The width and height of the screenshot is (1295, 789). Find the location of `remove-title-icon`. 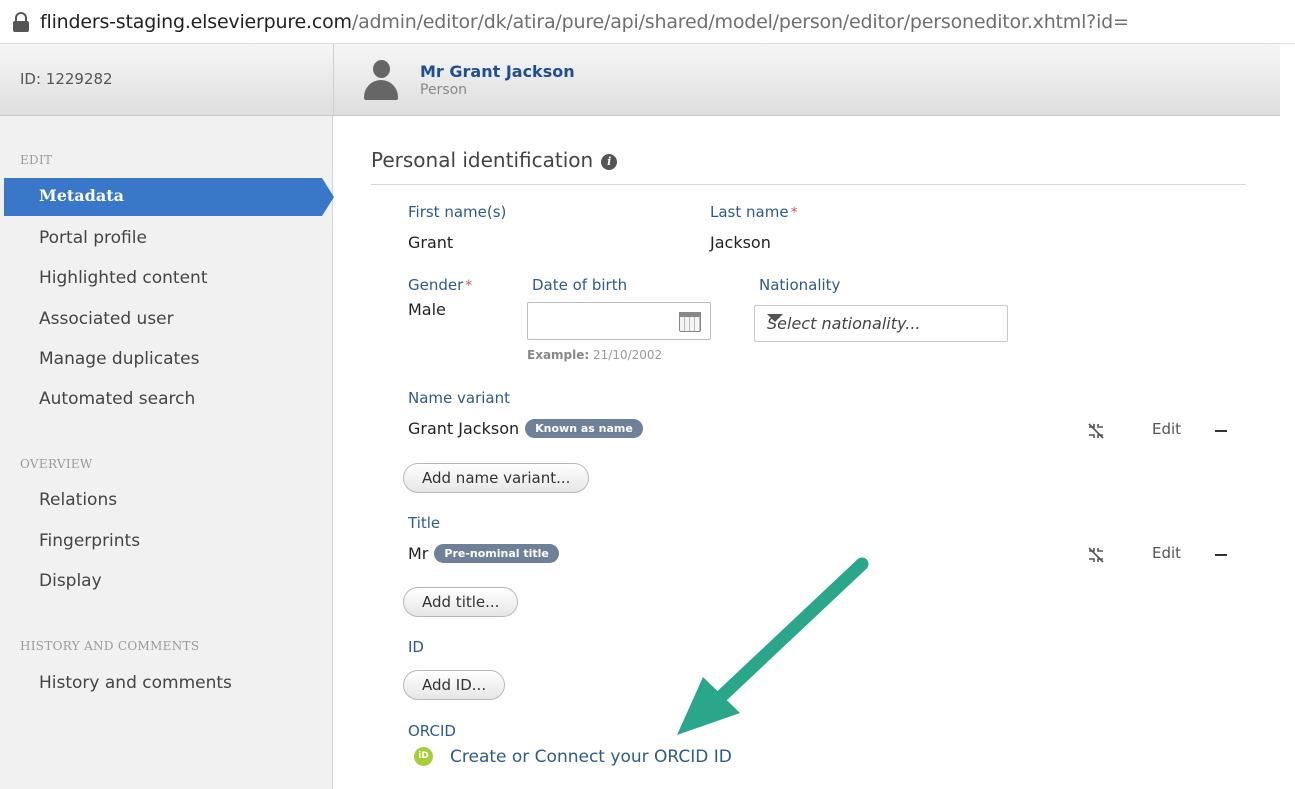

remove-title-icon is located at coordinates (1221, 555).